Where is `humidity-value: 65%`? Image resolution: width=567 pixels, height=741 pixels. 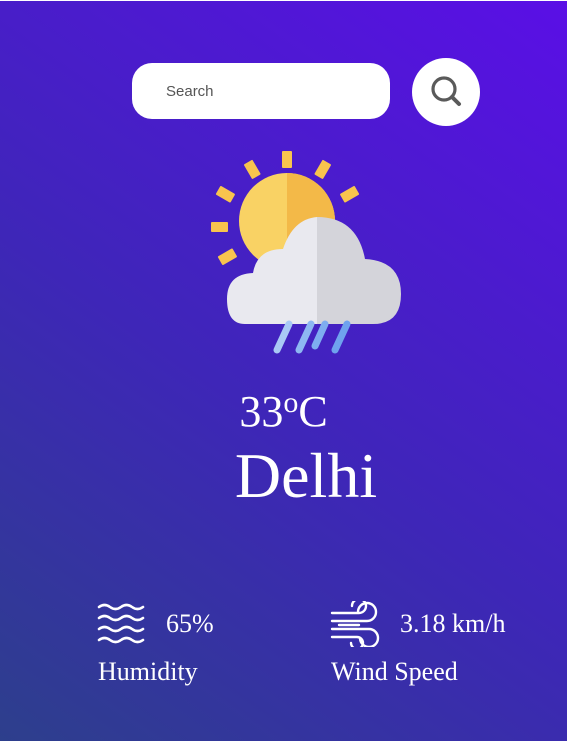
humidity-value: 65% is located at coordinates (190, 623).